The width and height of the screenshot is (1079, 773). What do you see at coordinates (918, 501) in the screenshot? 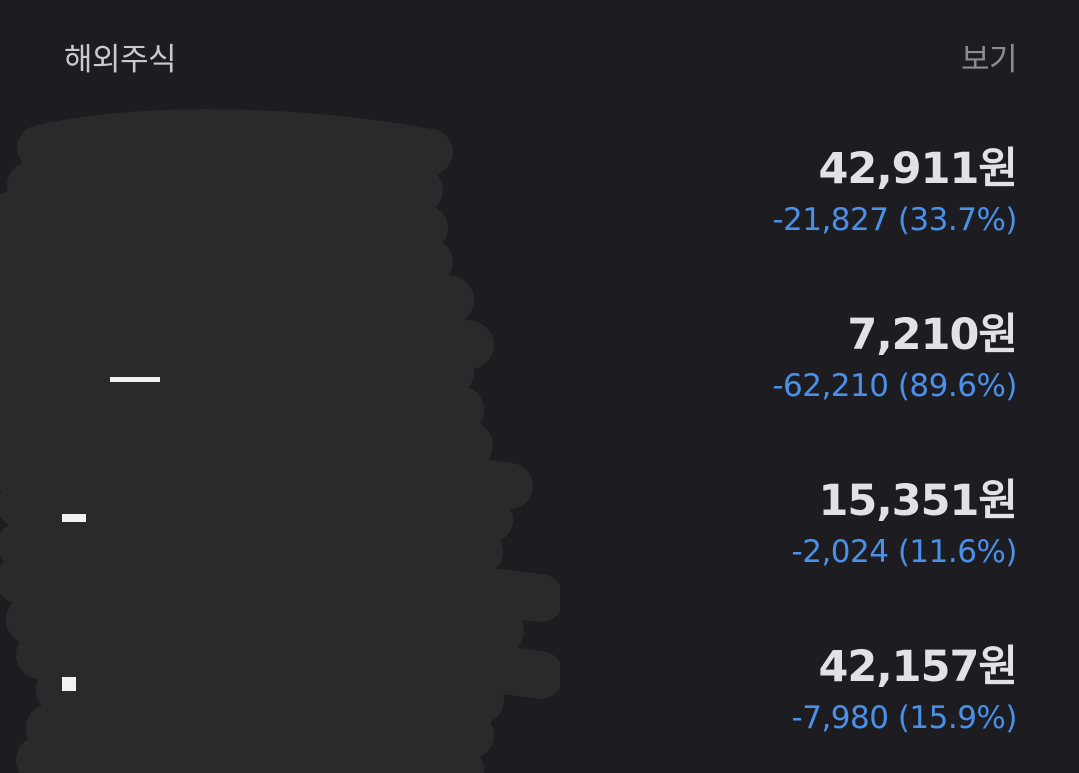
I see `stock-value: 15,351원` at bounding box center [918, 501].